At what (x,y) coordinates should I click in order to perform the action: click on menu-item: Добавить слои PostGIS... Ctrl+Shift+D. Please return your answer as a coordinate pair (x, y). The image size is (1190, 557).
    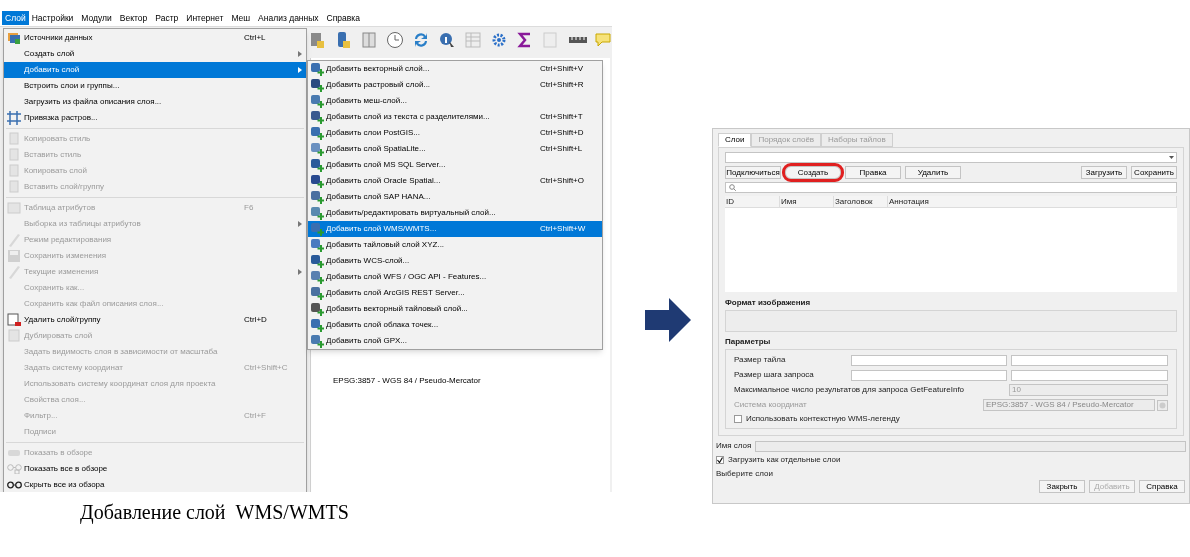
    Looking at the image, I should click on (455, 133).